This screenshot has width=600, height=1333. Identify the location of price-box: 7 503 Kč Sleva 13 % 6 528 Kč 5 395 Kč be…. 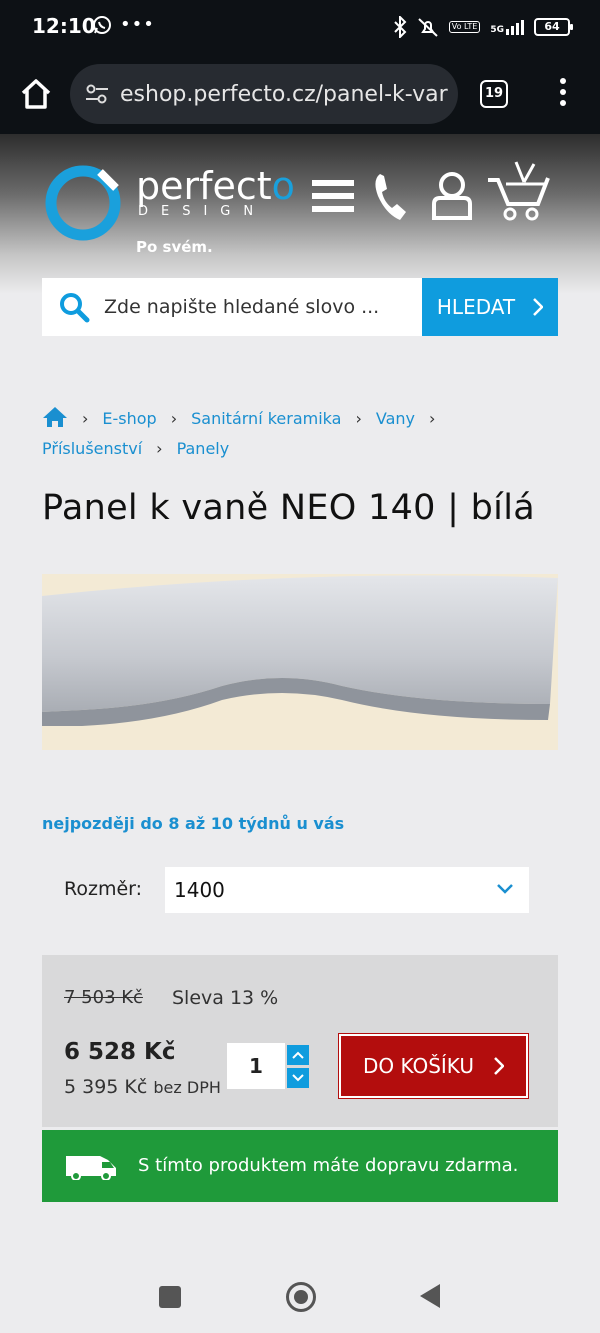
(300, 1041).